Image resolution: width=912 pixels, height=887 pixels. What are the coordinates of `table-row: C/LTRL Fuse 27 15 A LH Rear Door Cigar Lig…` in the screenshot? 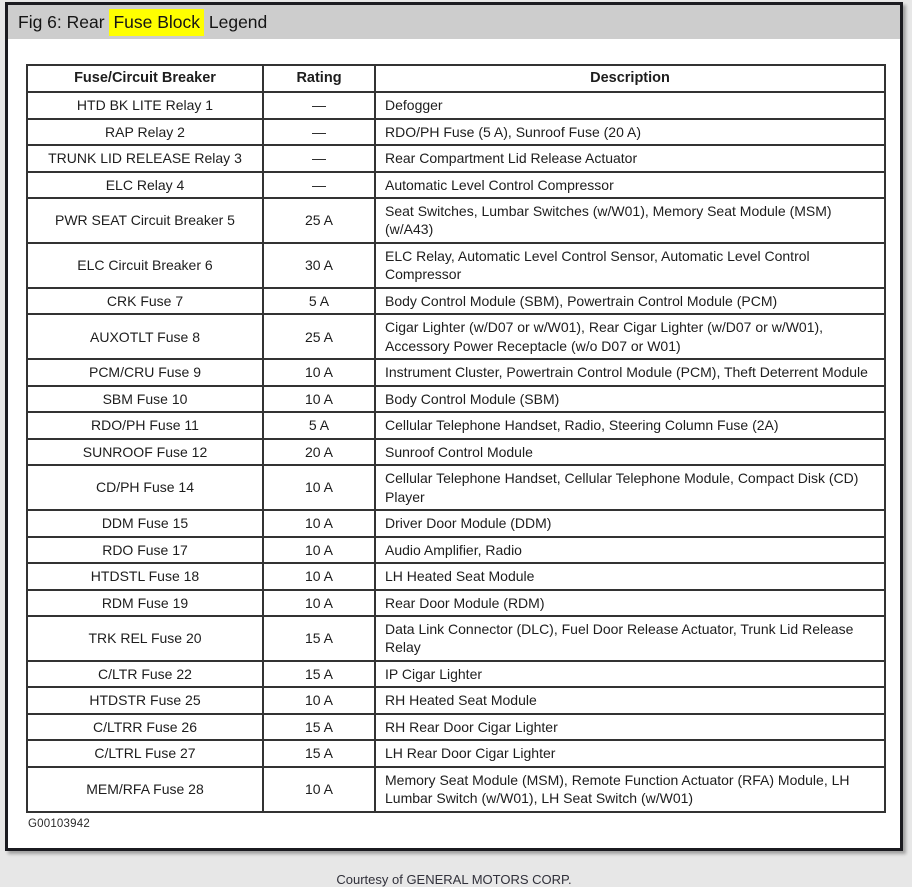 It's located at (456, 753).